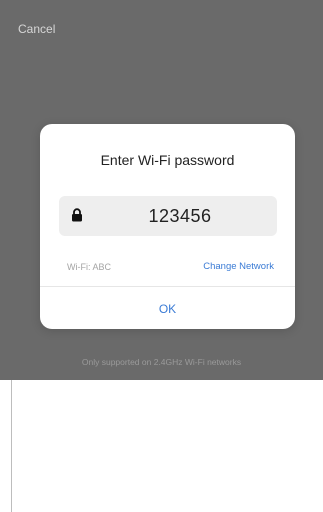 The image size is (323, 512). Describe the element at coordinates (180, 216) in the screenshot. I see `password-value: 123456` at that location.